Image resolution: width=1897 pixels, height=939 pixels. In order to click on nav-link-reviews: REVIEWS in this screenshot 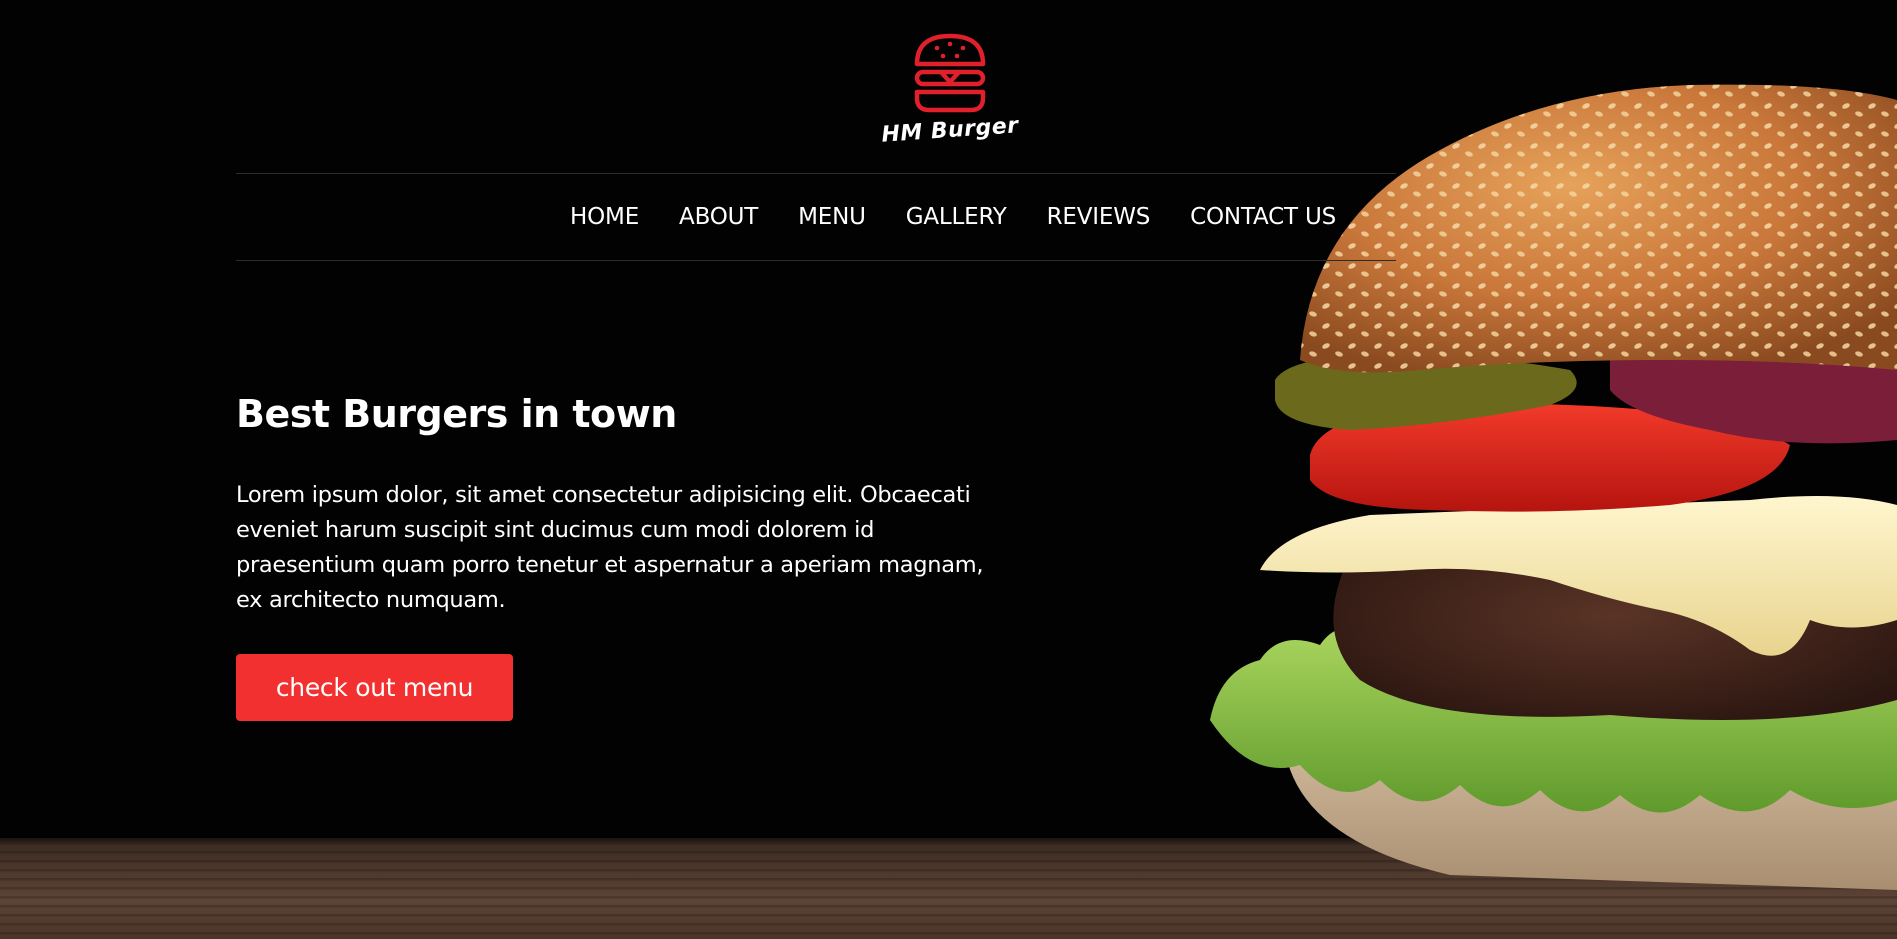, I will do `click(1099, 217)`.